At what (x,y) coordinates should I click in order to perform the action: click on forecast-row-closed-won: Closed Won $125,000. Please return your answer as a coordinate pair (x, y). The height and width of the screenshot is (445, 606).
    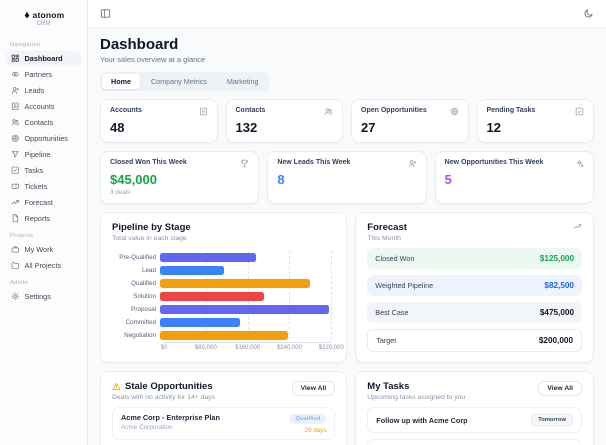
    Looking at the image, I should click on (474, 258).